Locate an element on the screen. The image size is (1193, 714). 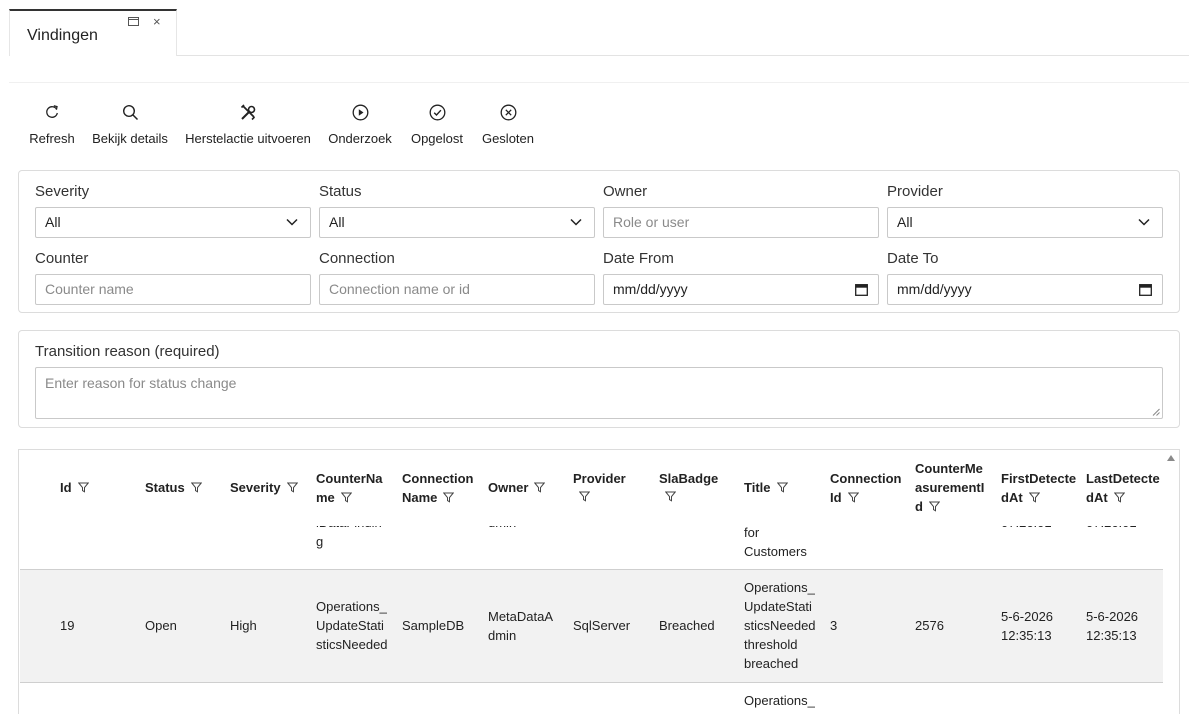
column-header-id: Id is located at coordinates (74, 487).